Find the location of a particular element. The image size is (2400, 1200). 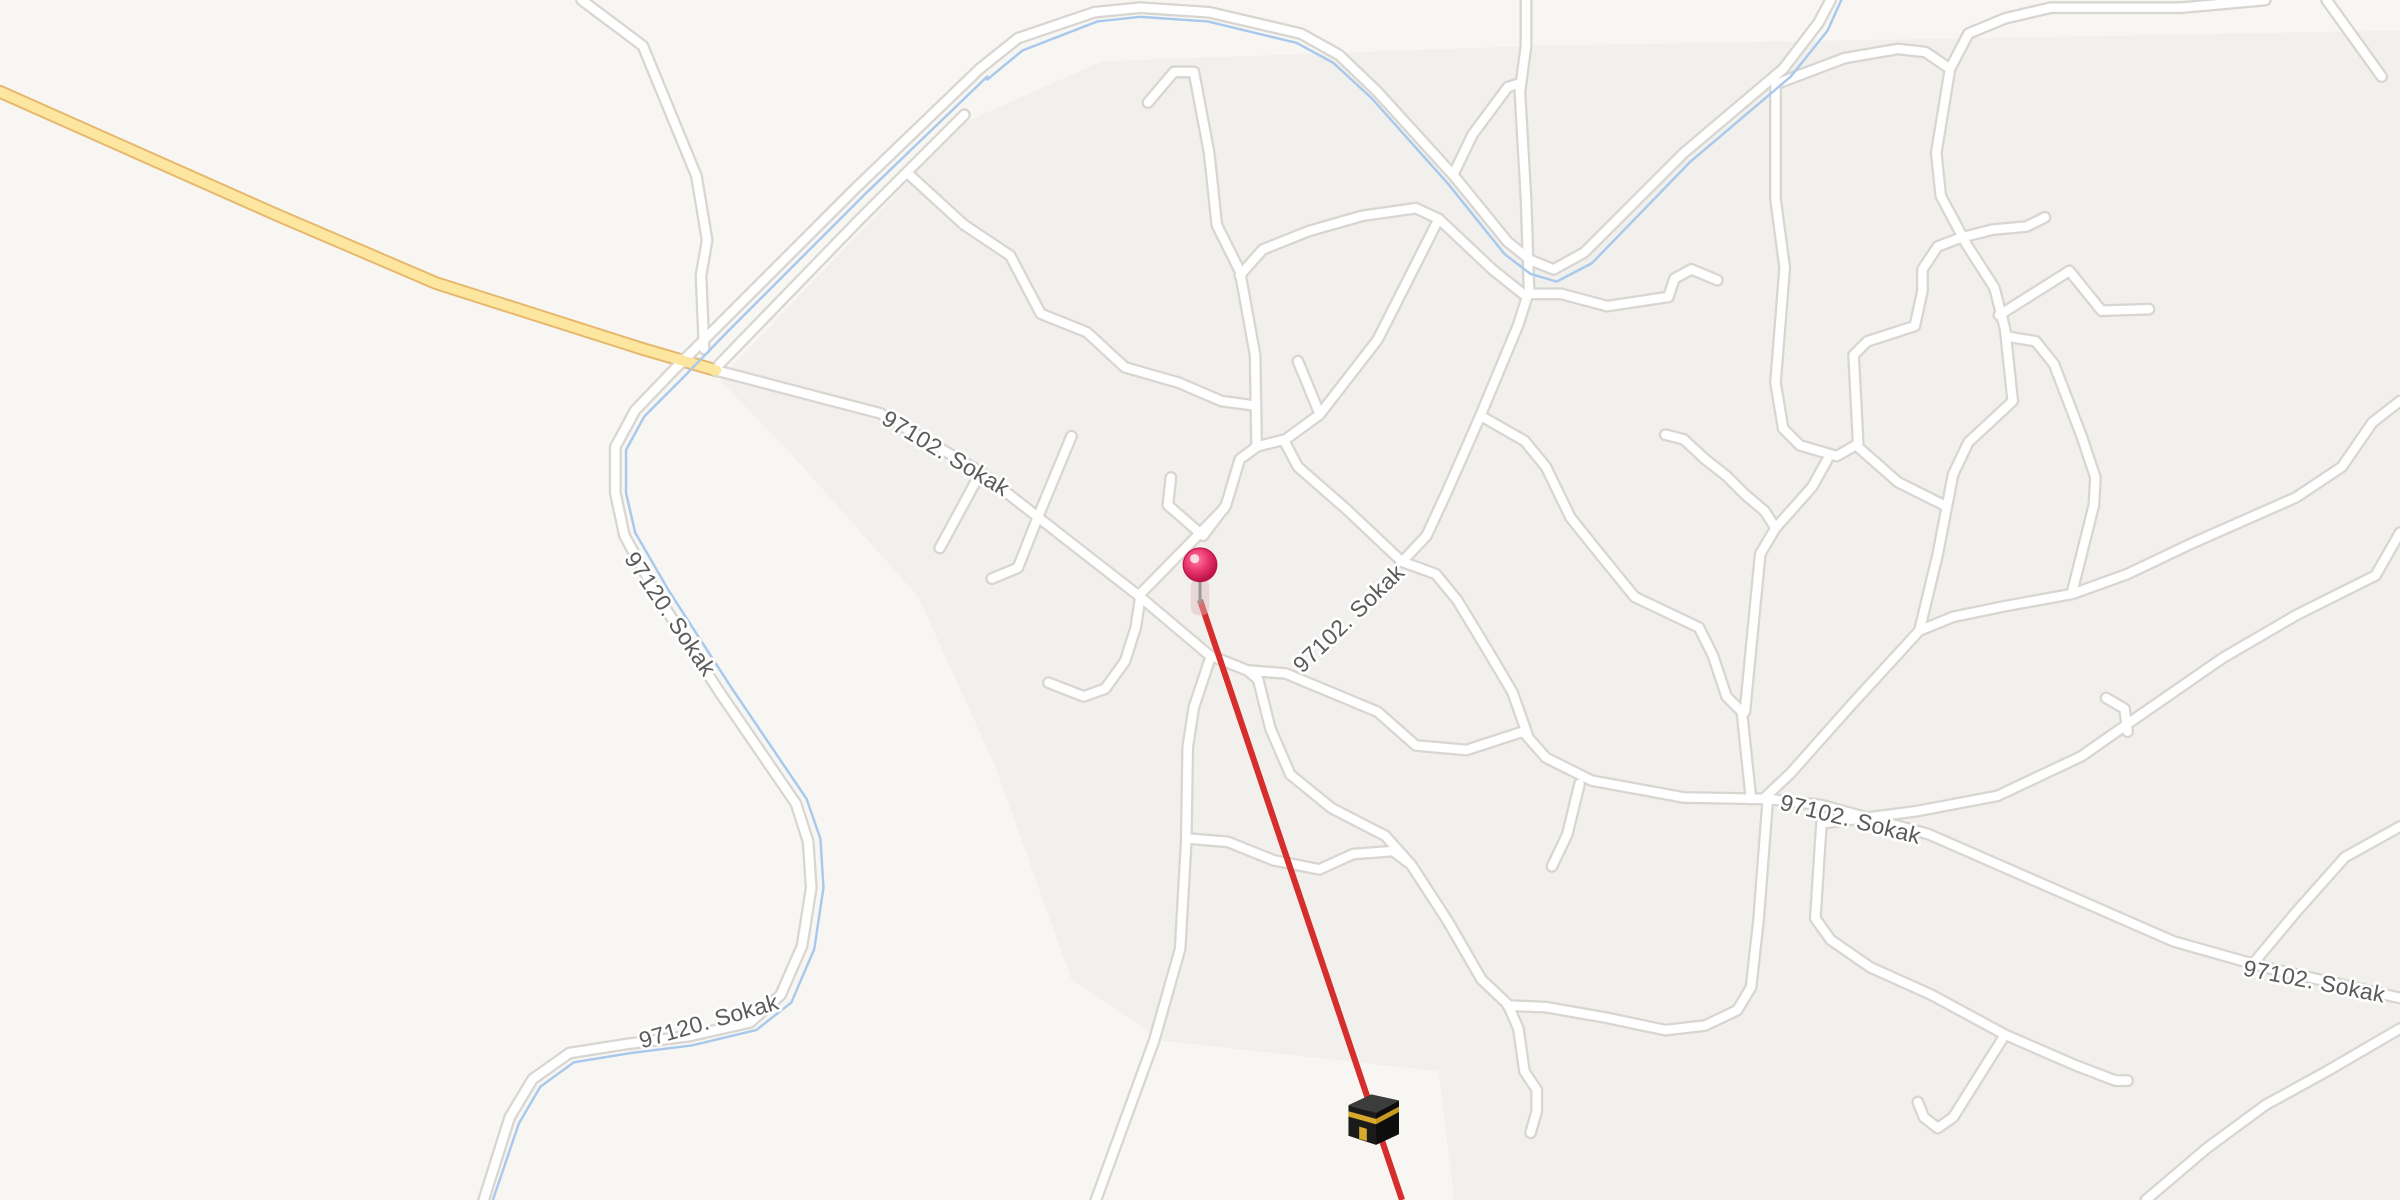

kaaba-icon is located at coordinates (1373, 1119).